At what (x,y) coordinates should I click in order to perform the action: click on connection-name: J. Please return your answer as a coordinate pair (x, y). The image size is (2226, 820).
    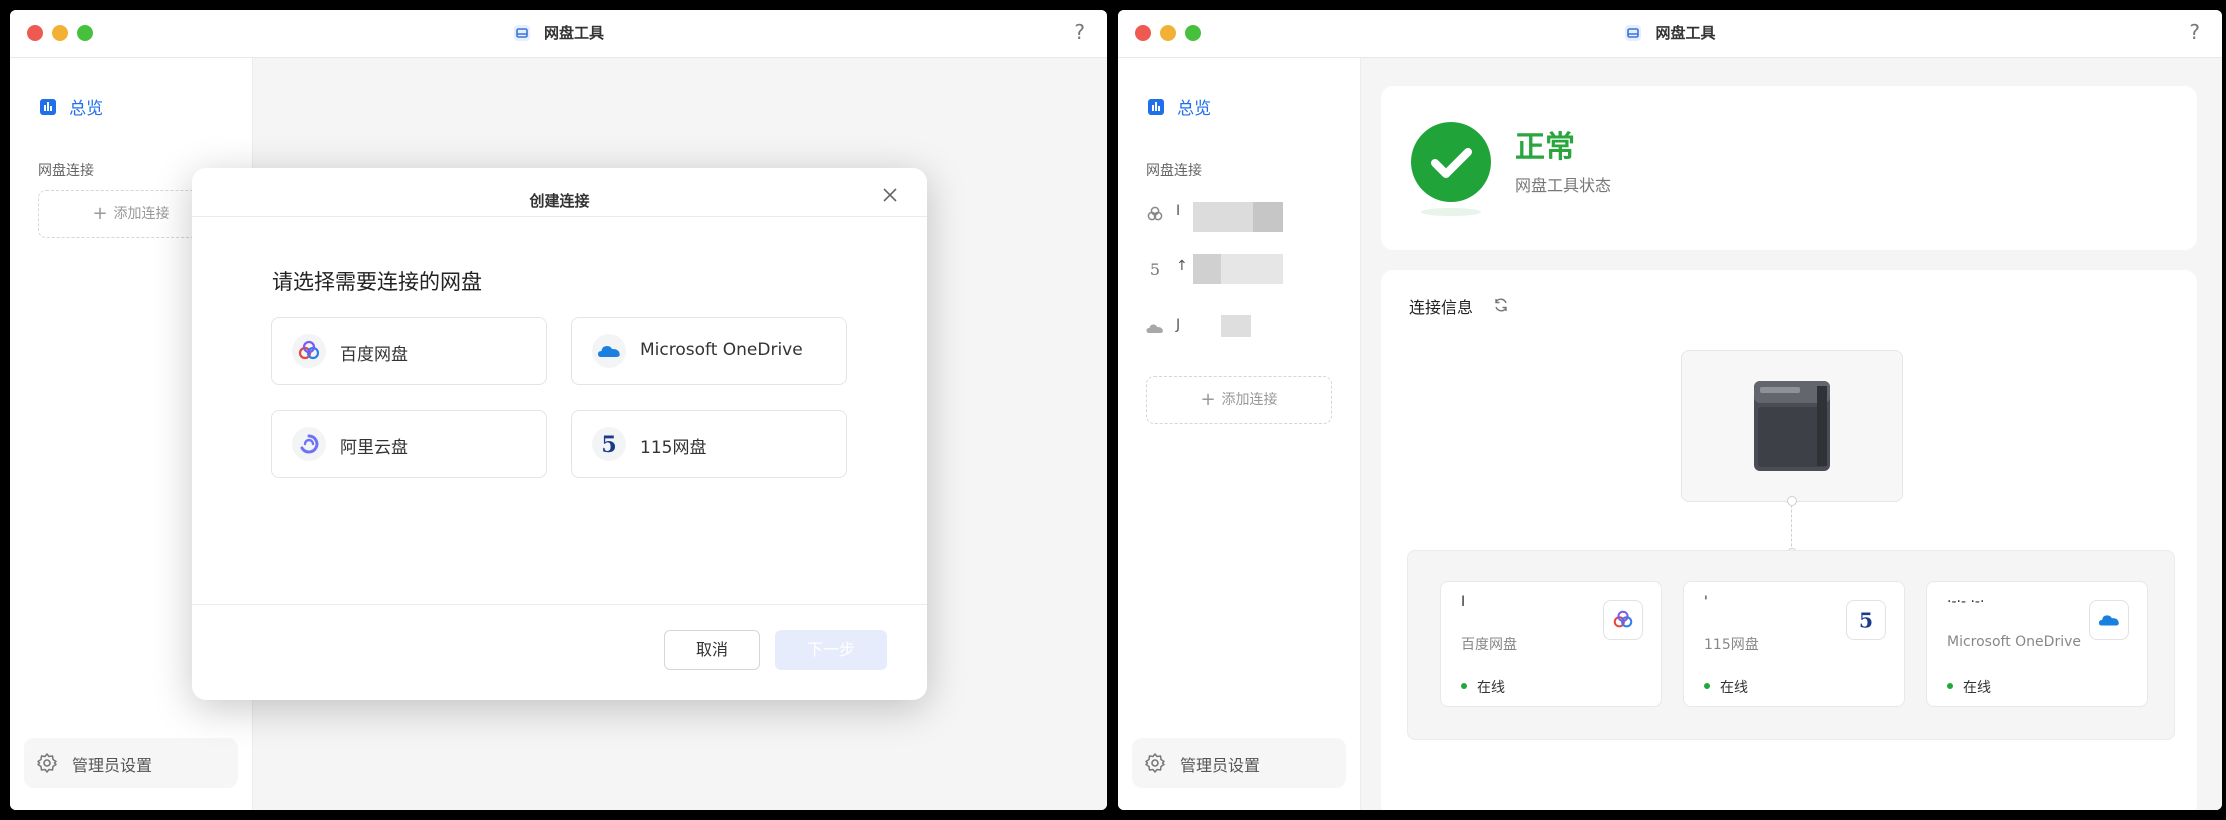
    Looking at the image, I should click on (1178, 325).